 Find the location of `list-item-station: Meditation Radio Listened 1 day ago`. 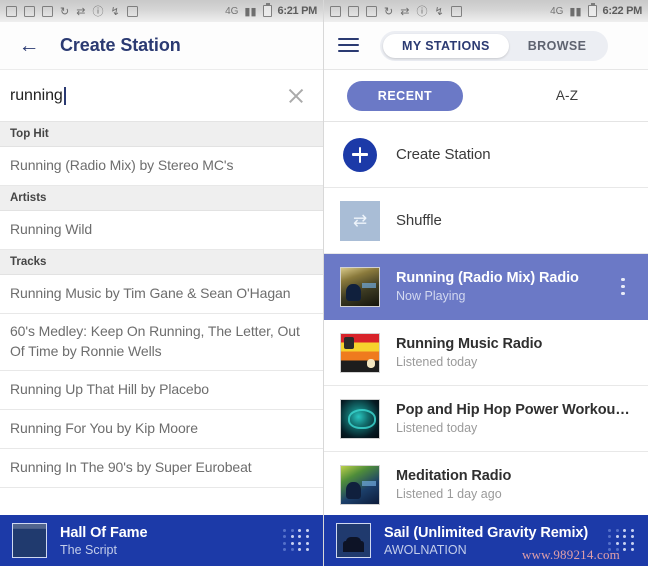

list-item-station: Meditation Radio Listened 1 day ago is located at coordinates (486, 485).